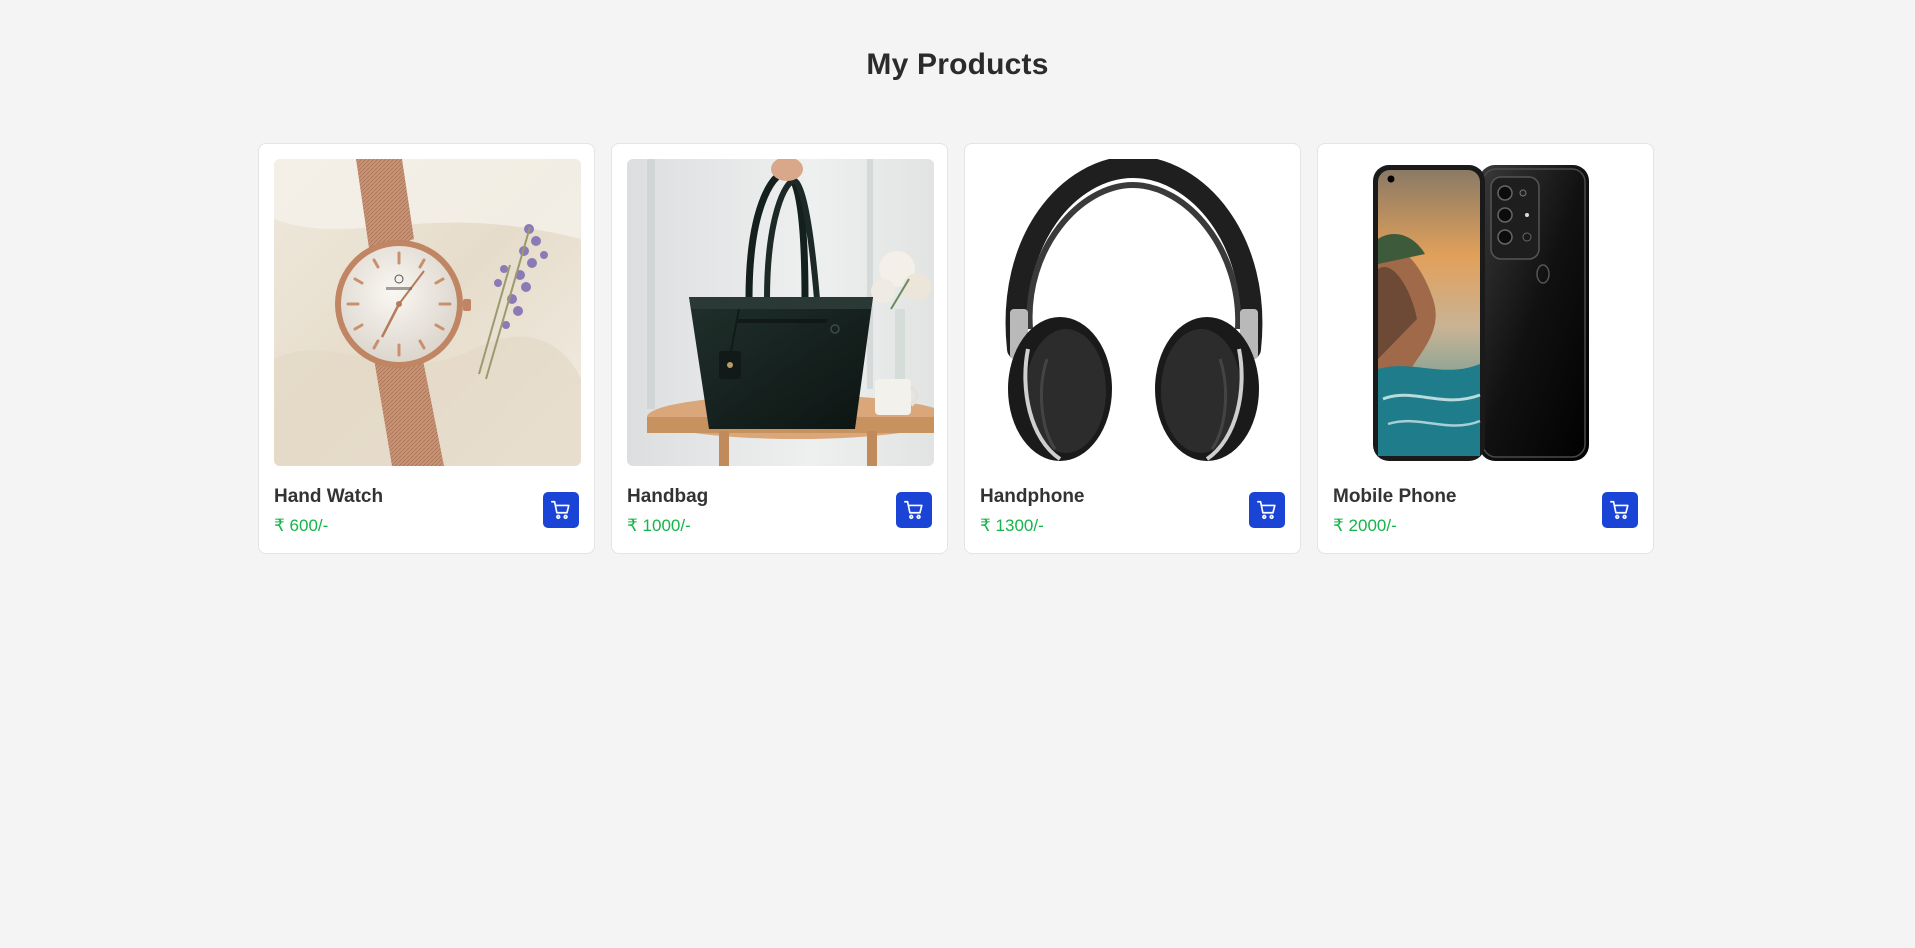 The height and width of the screenshot is (948, 1915). I want to click on watch-image, so click(427, 312).